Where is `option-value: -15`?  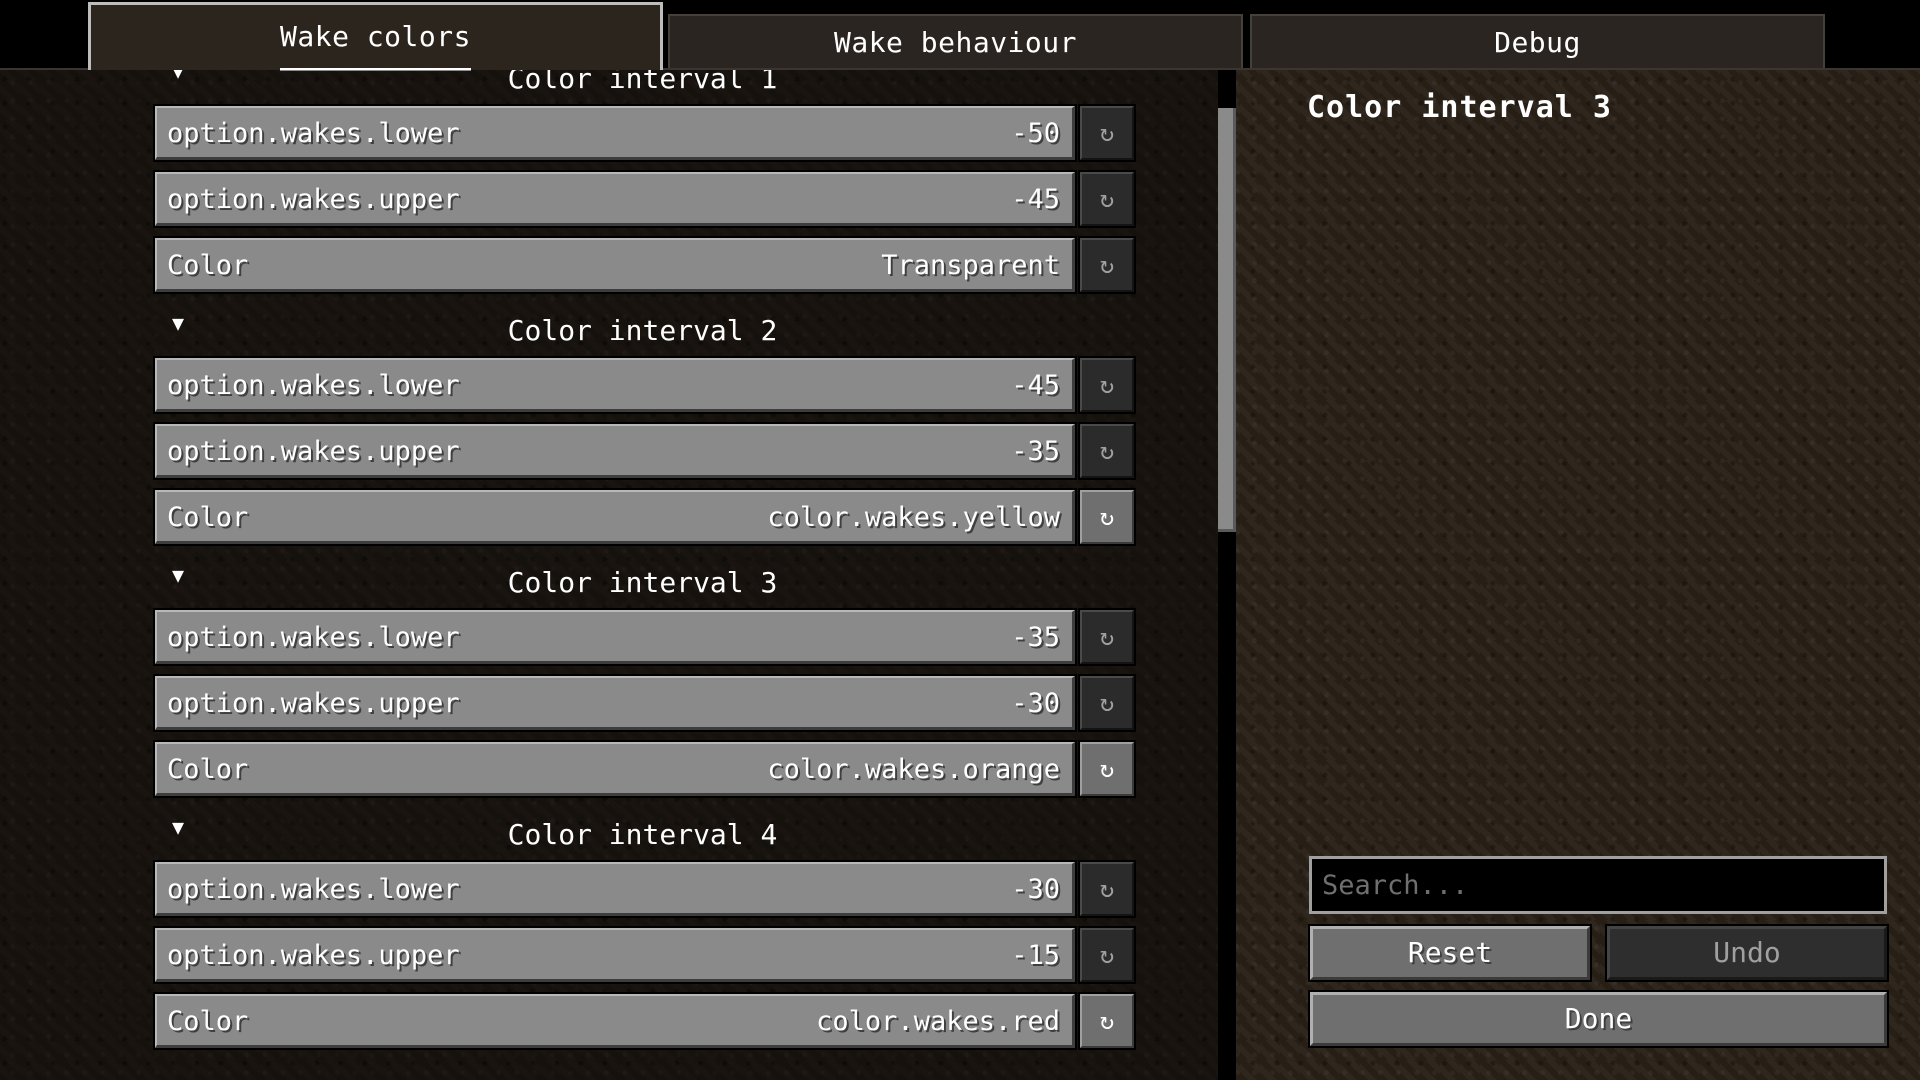
option-value: -15 is located at coordinates (1035, 955).